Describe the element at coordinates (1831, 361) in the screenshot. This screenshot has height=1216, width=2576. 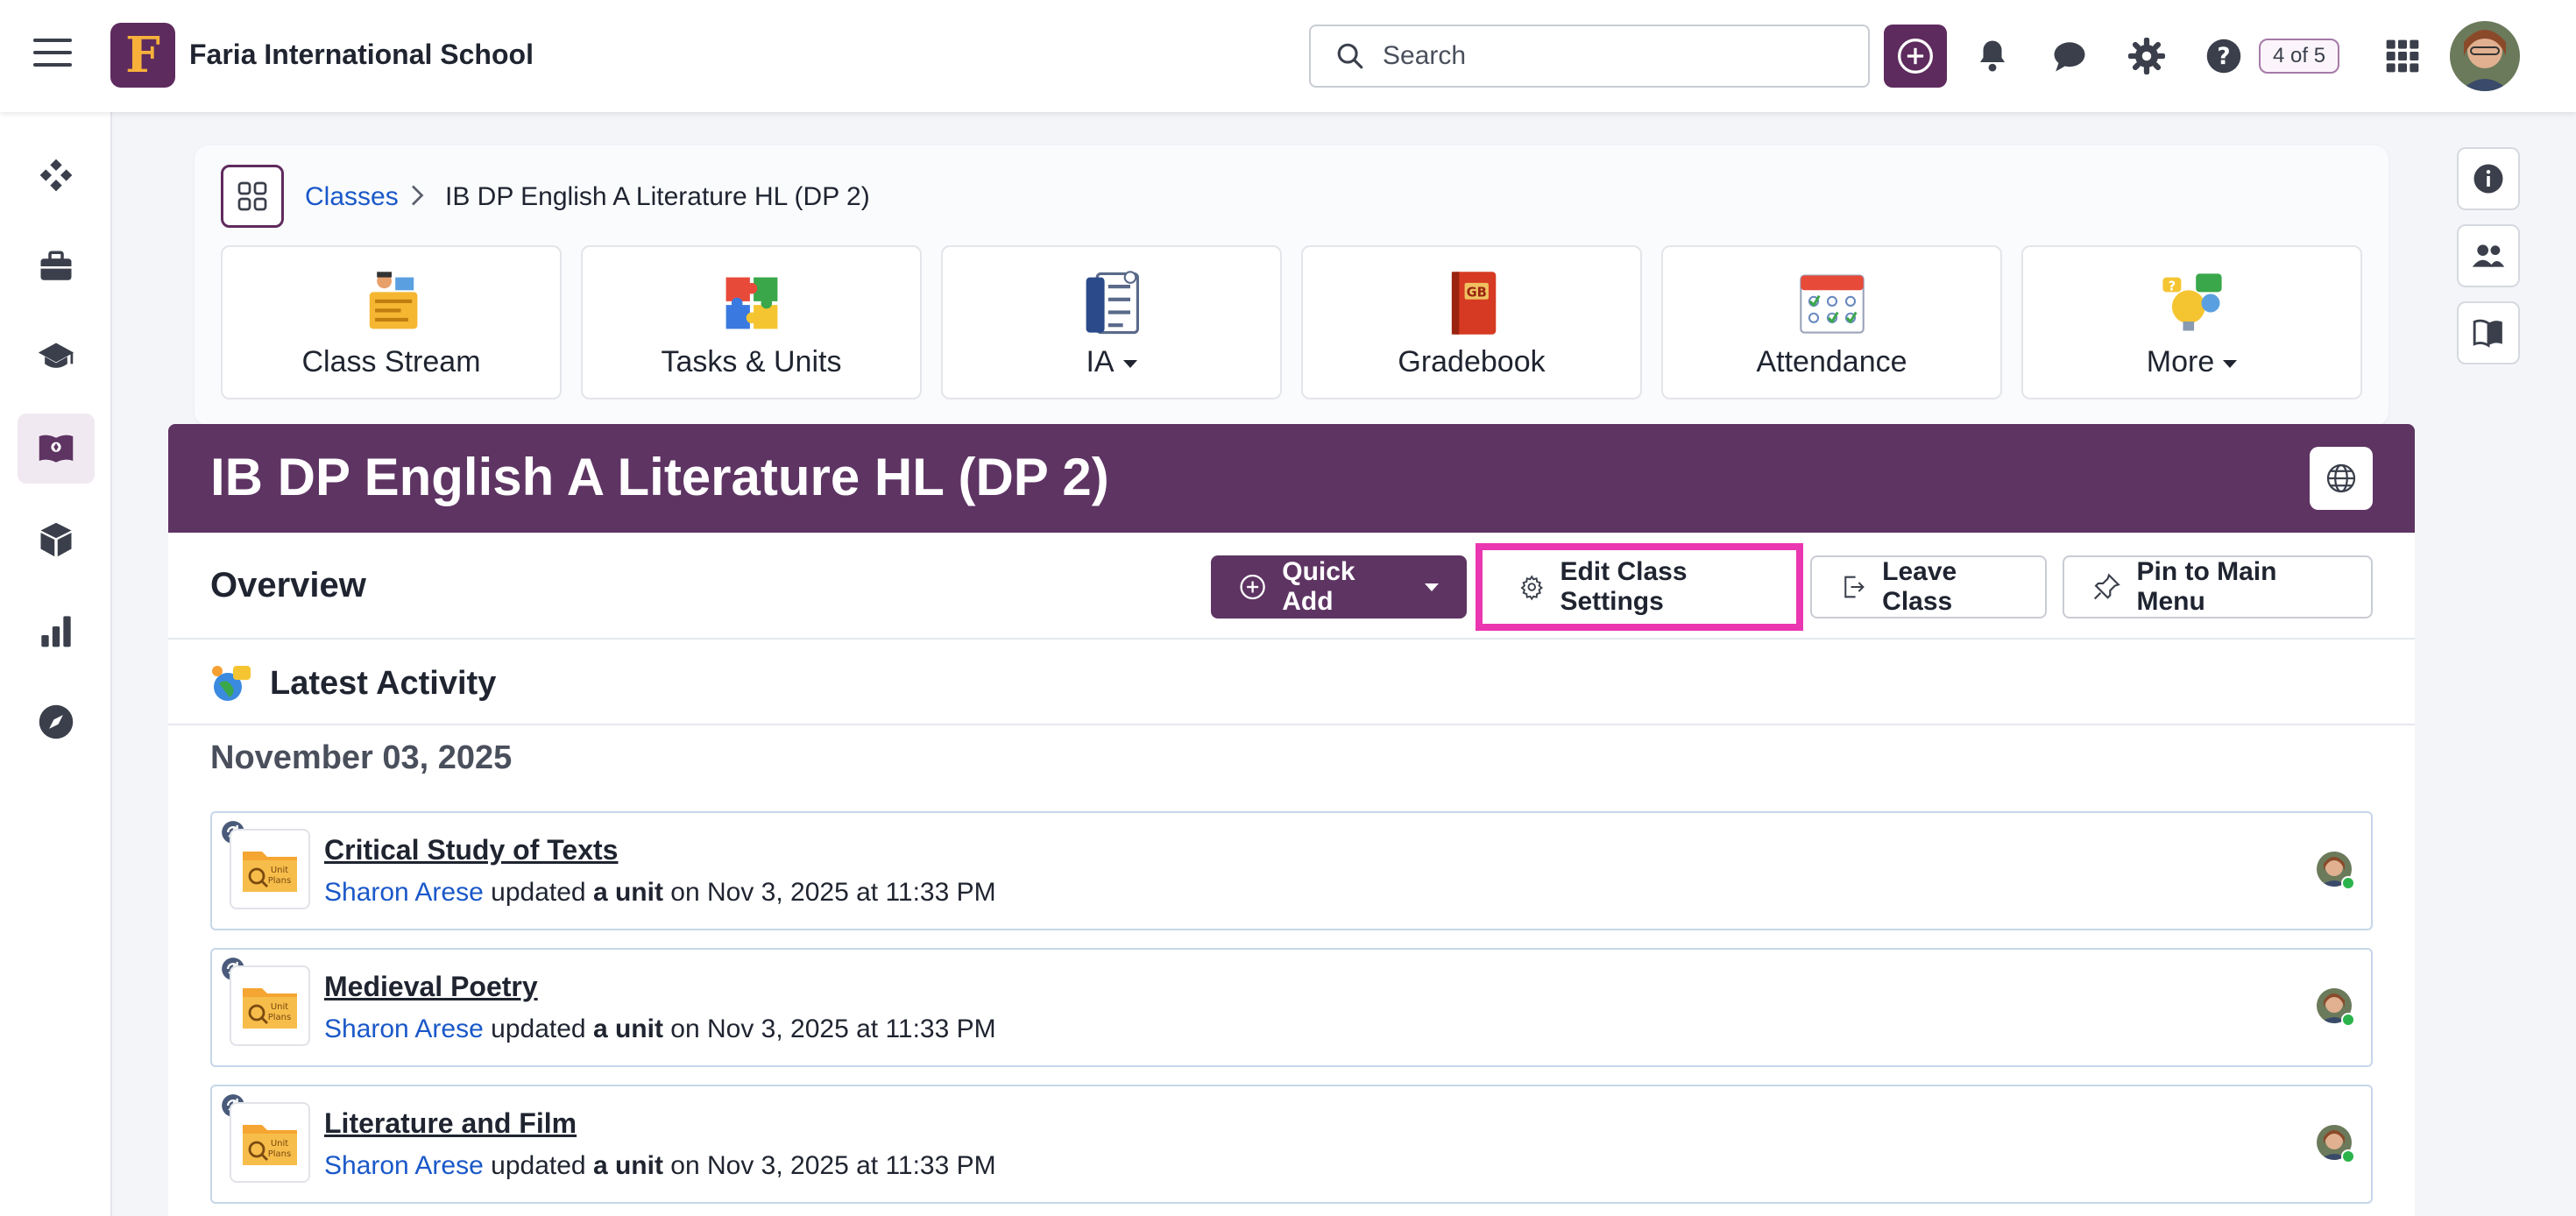
I see `tile-label: Attendance` at that location.